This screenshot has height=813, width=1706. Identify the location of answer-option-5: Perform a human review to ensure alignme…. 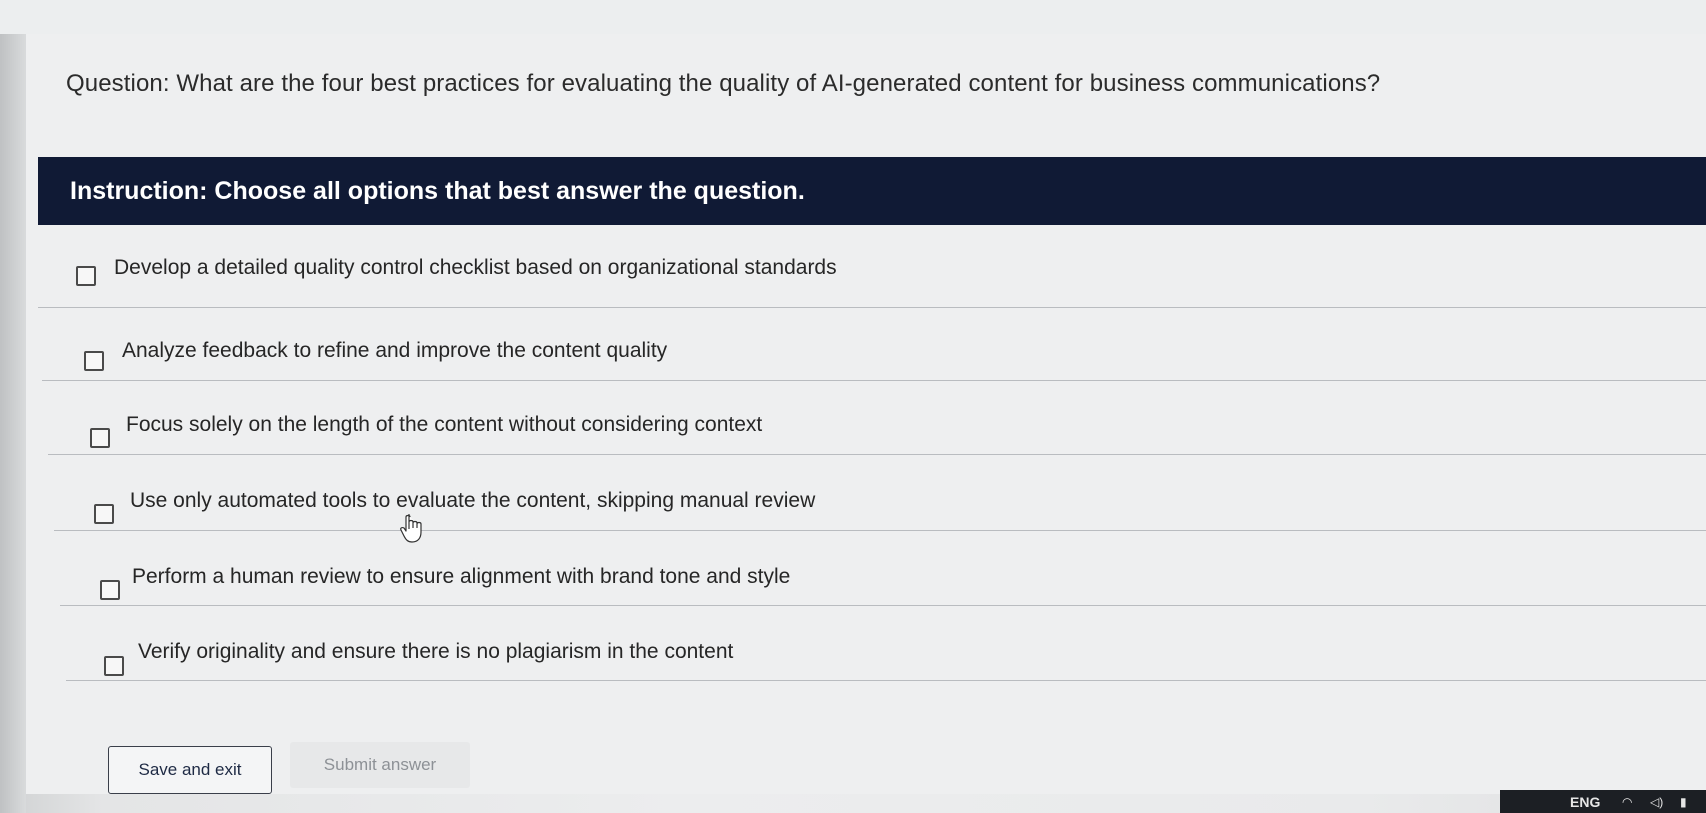
(883, 569).